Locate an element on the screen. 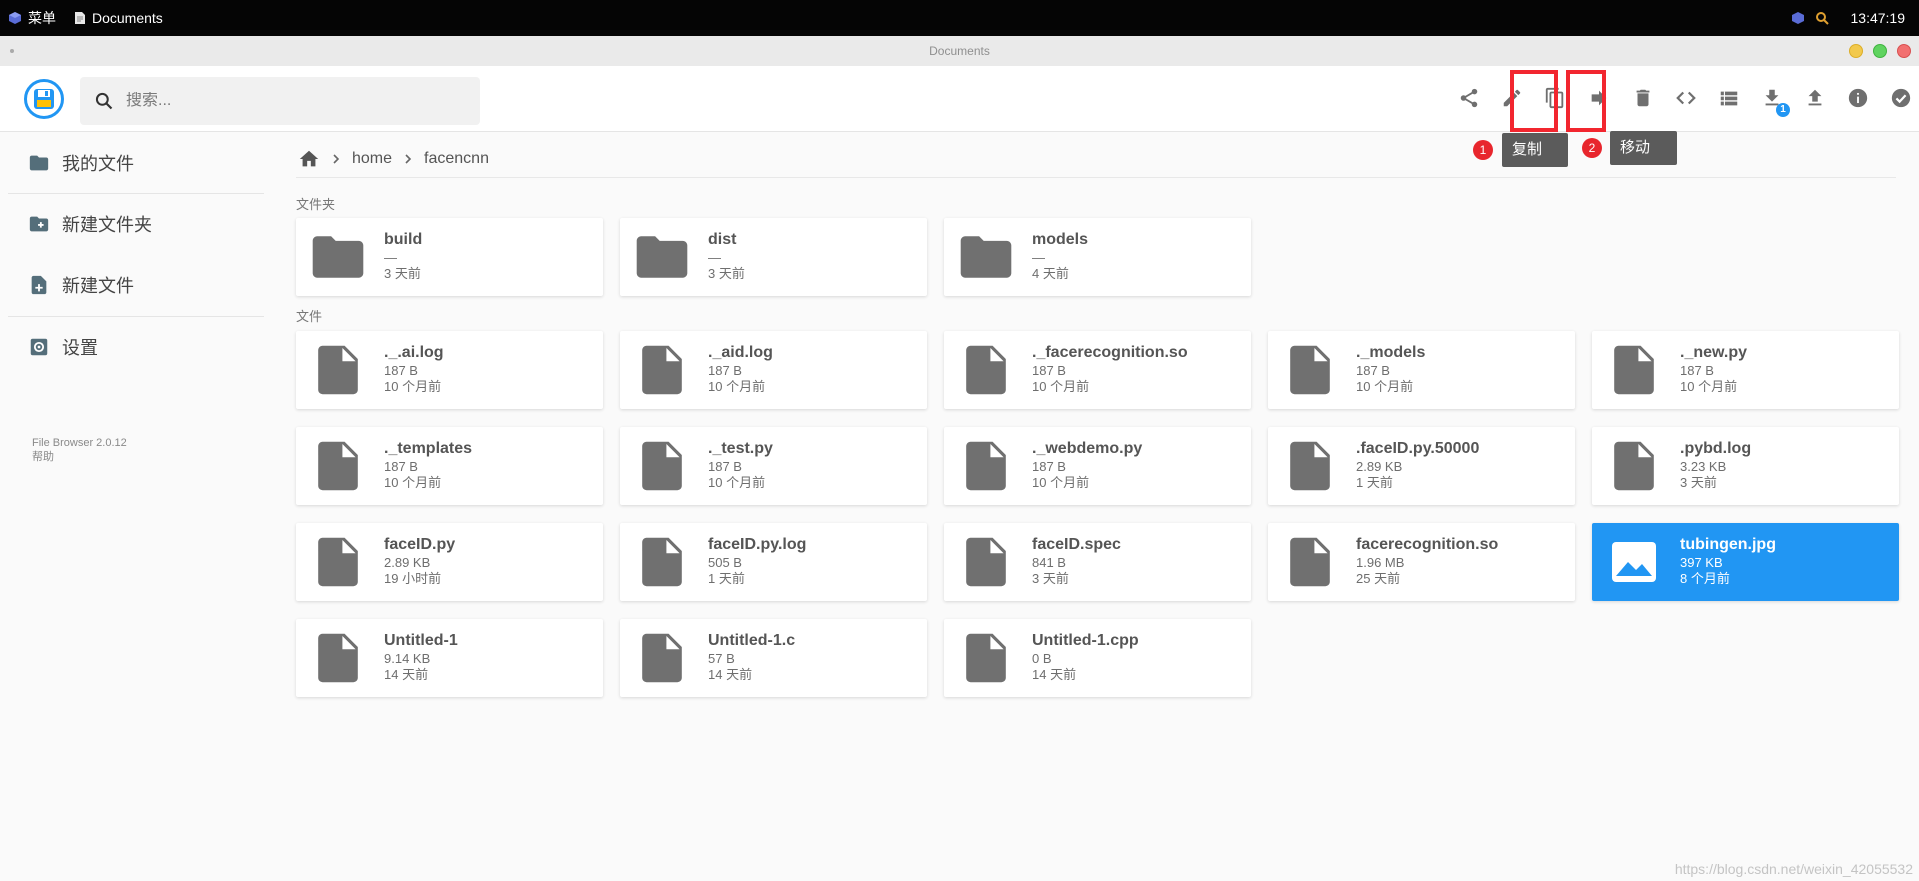 The height and width of the screenshot is (881, 1919). info-button is located at coordinates (1858, 98).